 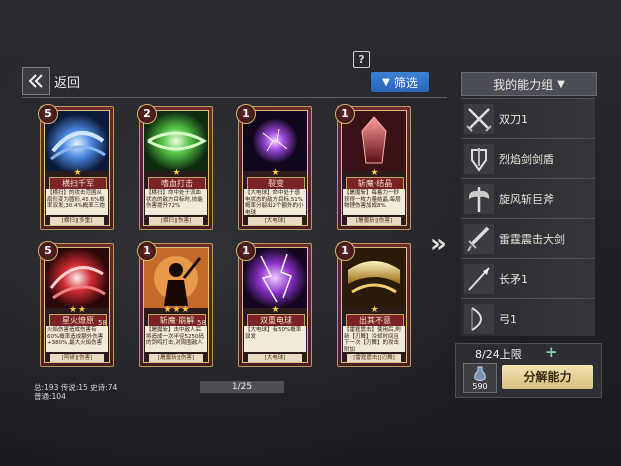 I want to click on stats-line-2: 普通:104, so click(x=50, y=396).